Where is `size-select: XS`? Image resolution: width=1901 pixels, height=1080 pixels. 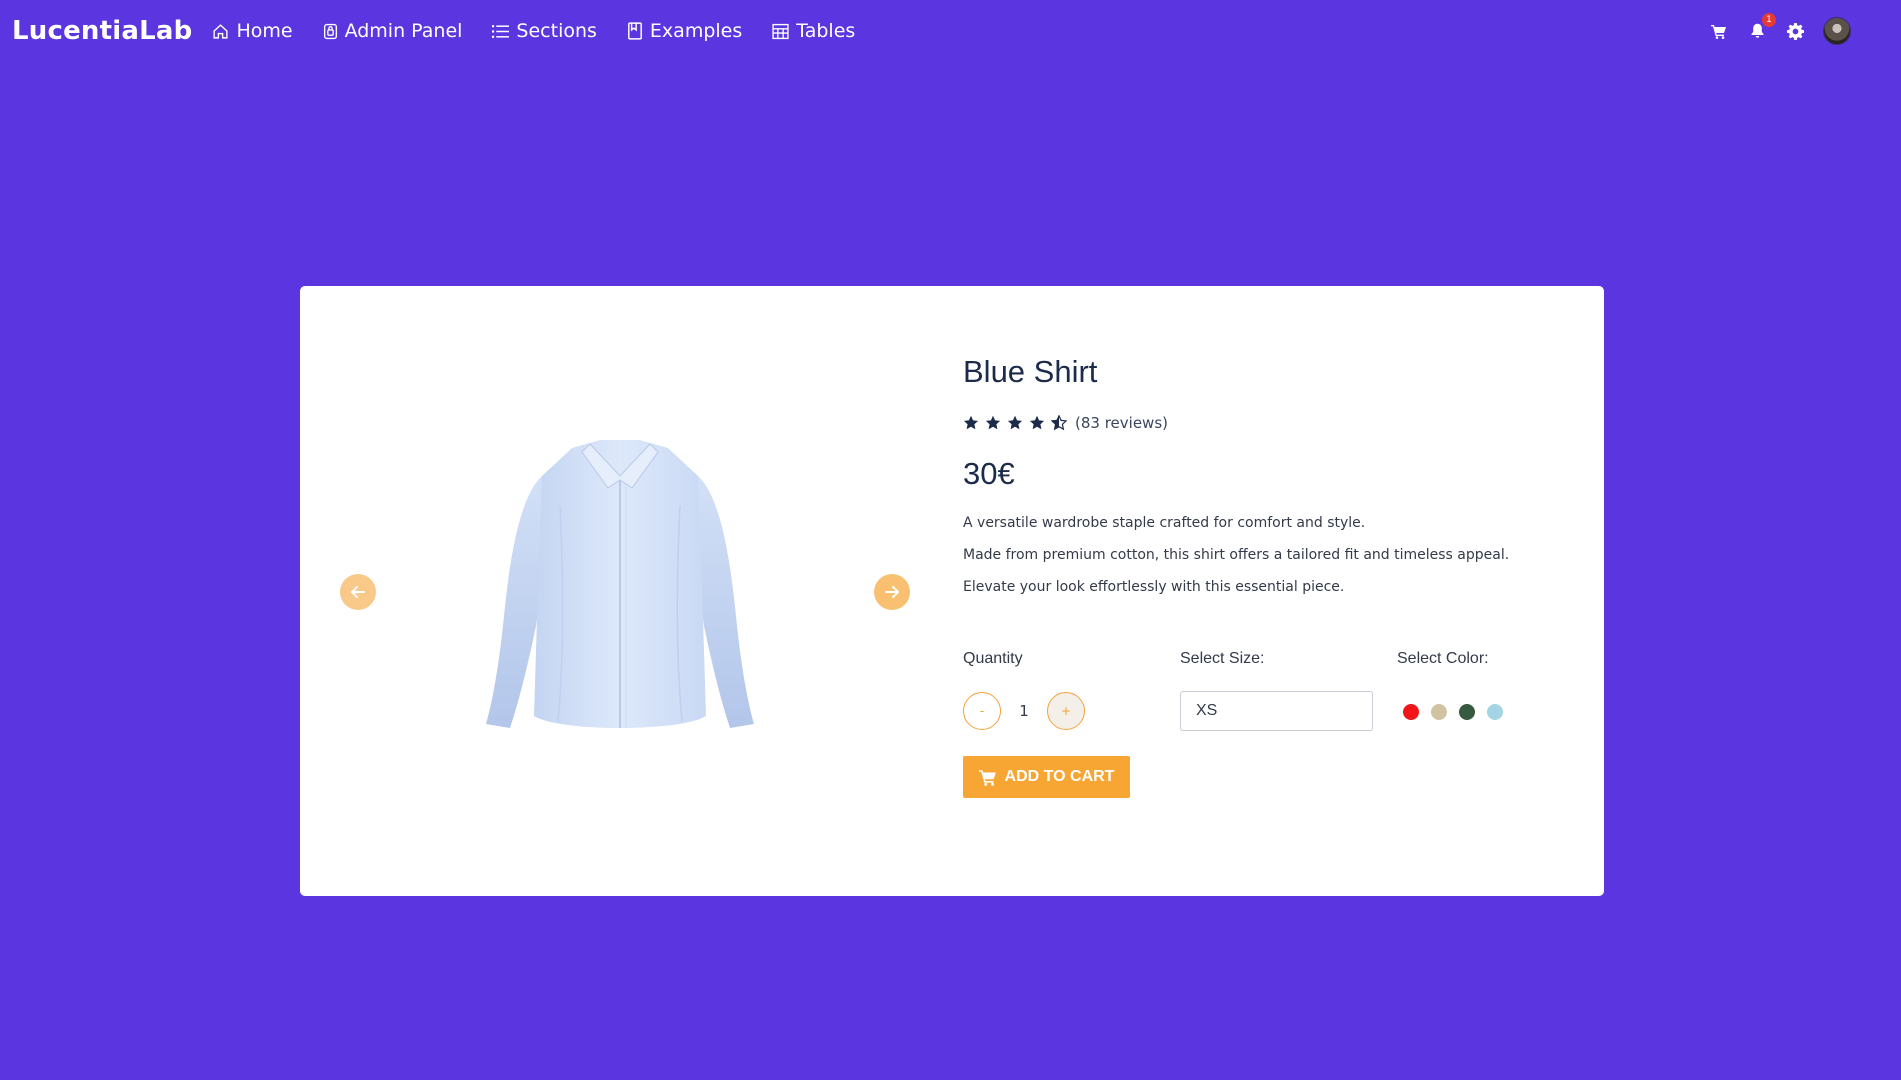 size-select: XS is located at coordinates (1276, 711).